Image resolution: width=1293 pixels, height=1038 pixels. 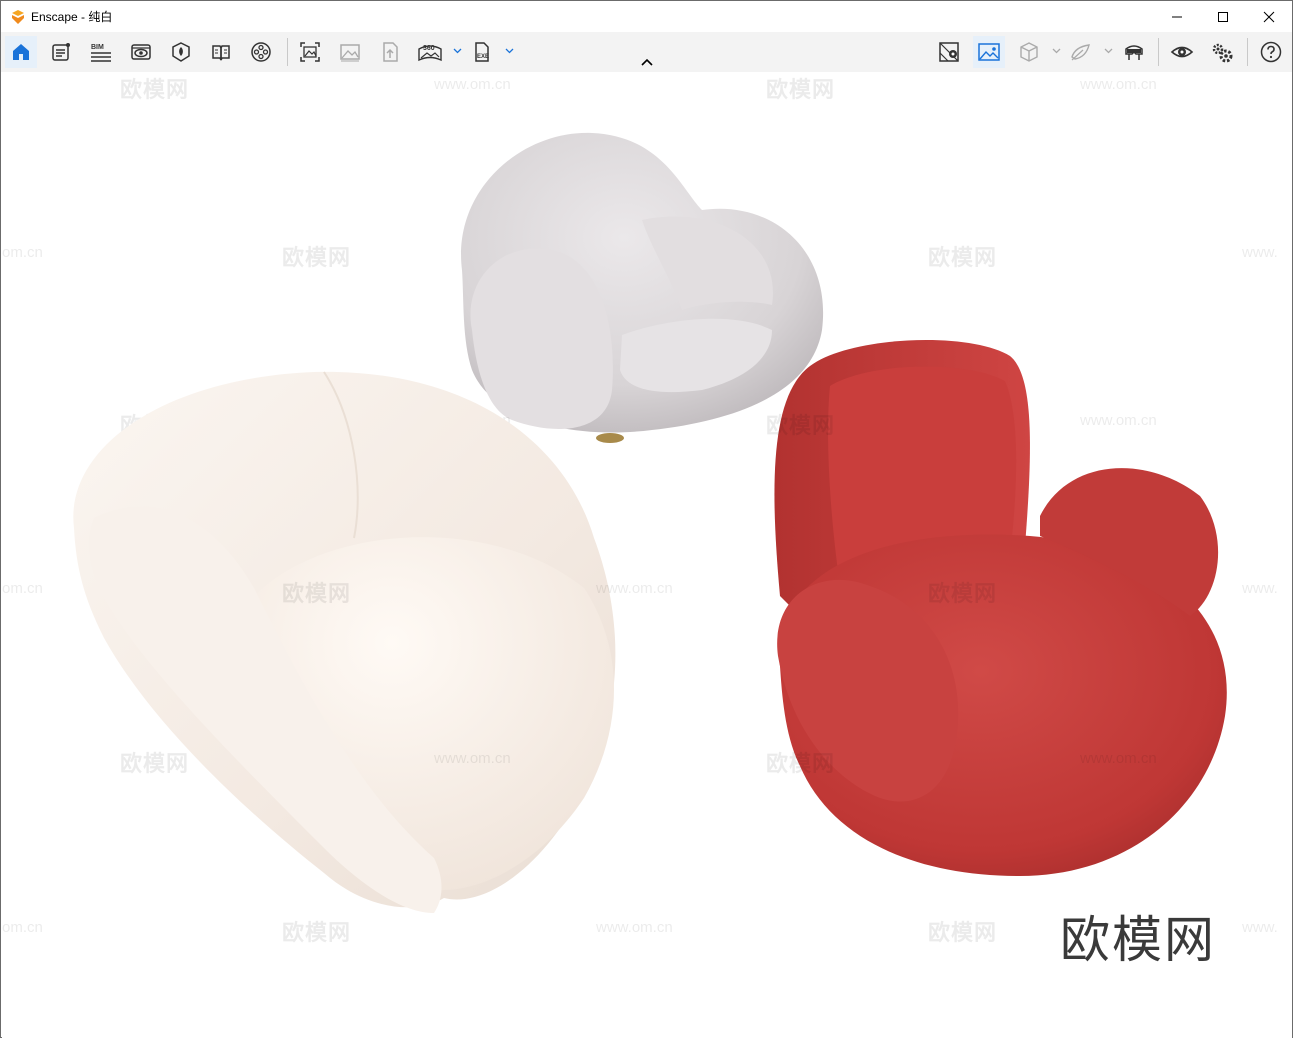 I want to click on orthographic-icon, so click(x=1029, y=52).